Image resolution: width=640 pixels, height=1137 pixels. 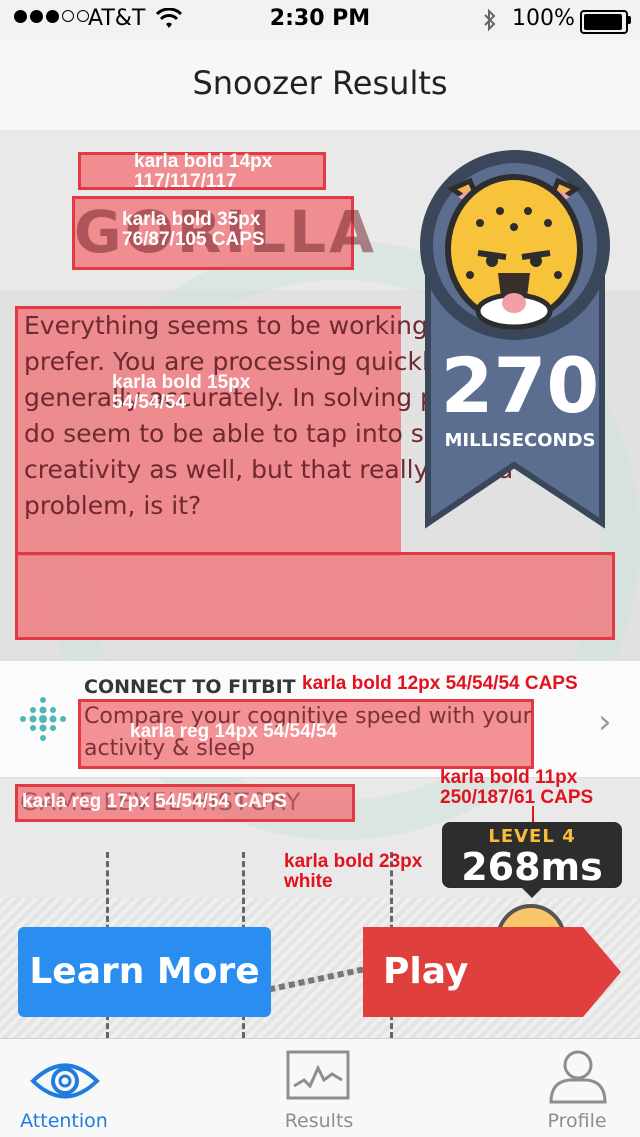 What do you see at coordinates (315, 596) in the screenshot?
I see `description-annotation-box-bottom` at bounding box center [315, 596].